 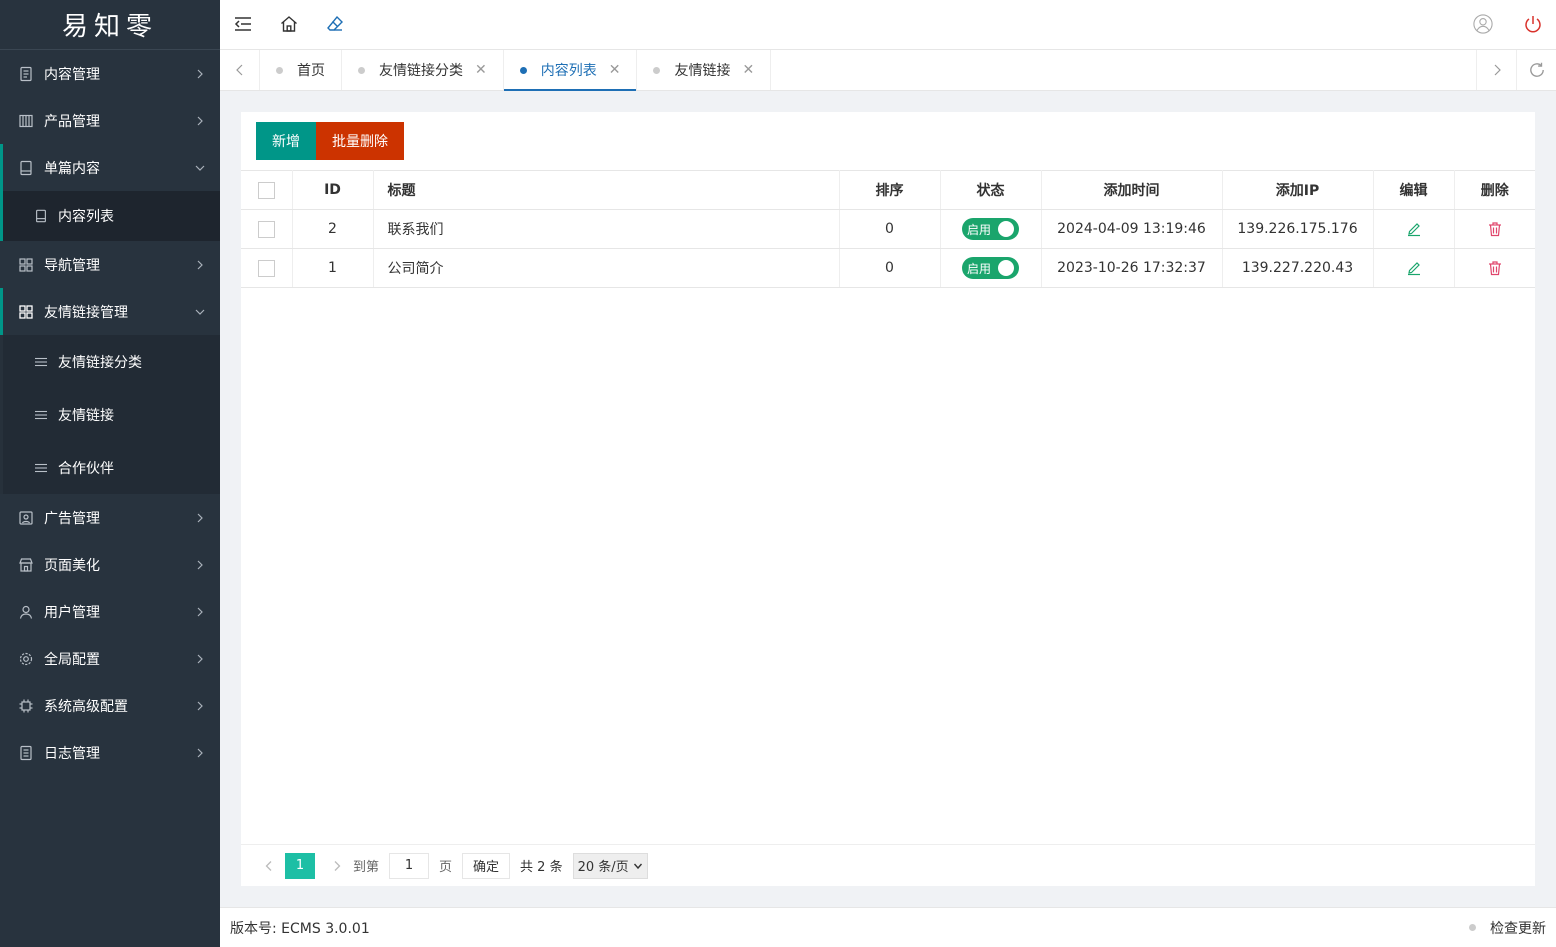 What do you see at coordinates (26, 121) in the screenshot?
I see `product-icon` at bounding box center [26, 121].